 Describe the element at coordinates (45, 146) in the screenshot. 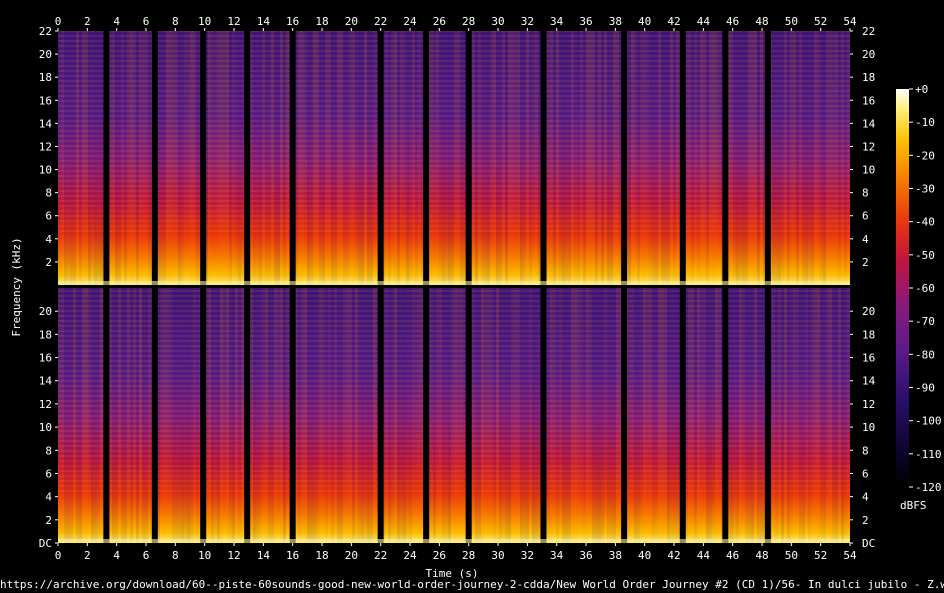

I see `y-tick-label-left: 12` at that location.